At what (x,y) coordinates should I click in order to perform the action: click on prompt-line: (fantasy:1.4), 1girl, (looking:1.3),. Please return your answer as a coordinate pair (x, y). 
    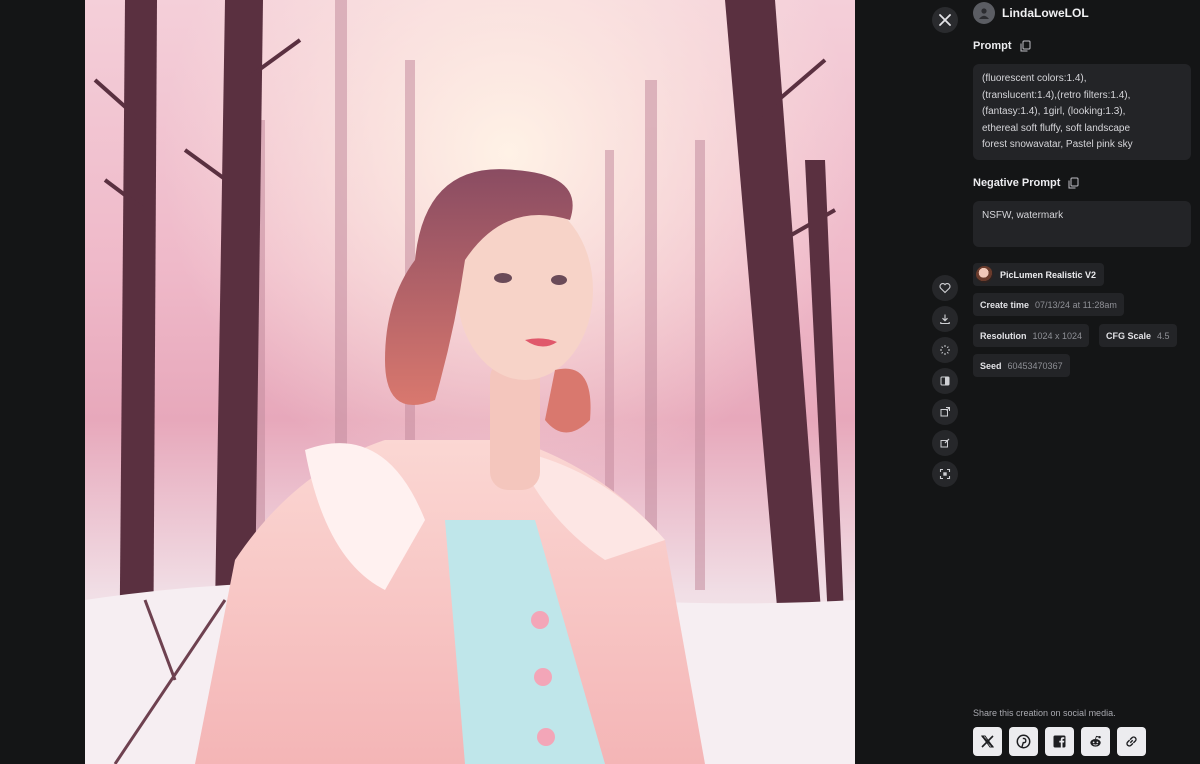
    Looking at the image, I should click on (1054, 111).